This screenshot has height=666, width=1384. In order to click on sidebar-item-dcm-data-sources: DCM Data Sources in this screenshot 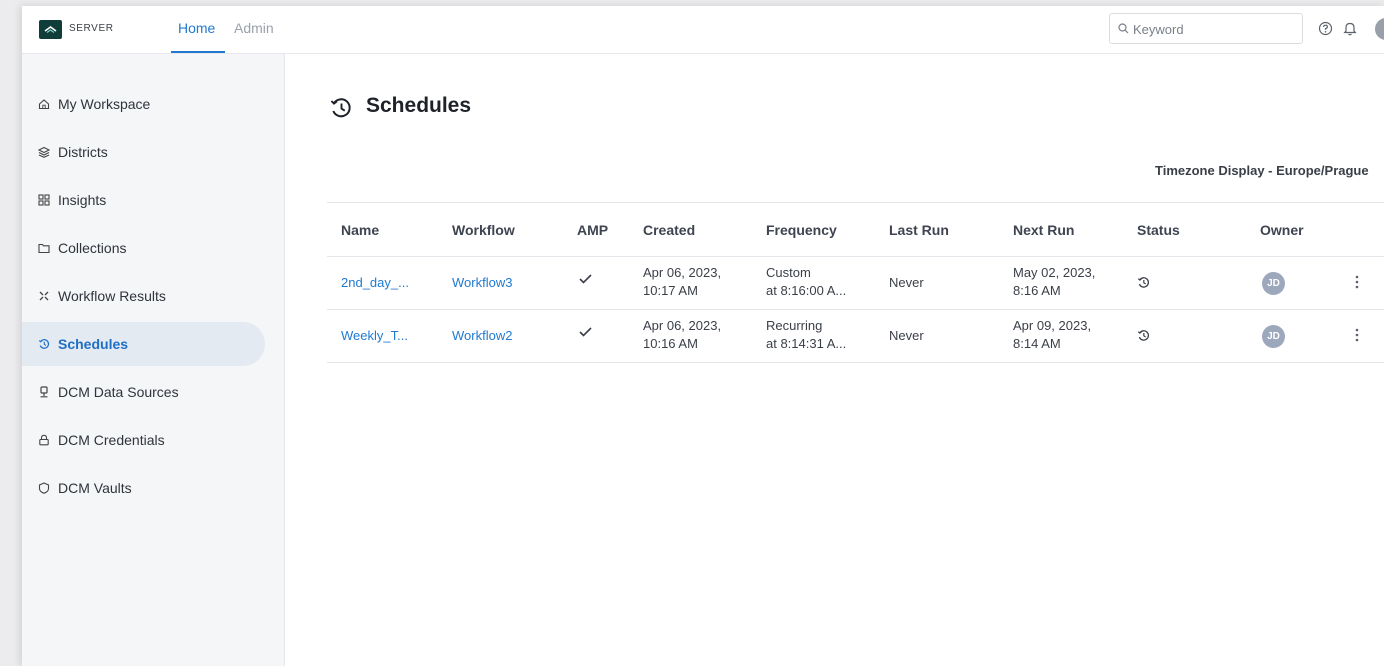, I will do `click(143, 392)`.